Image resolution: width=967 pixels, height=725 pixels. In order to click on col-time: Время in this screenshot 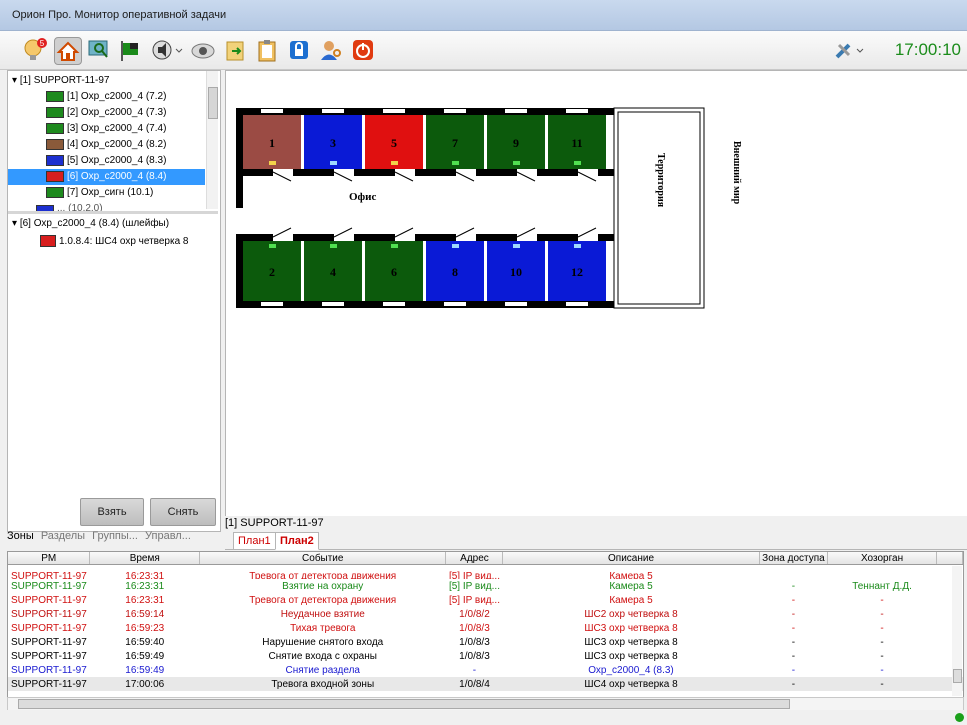, I will do `click(145, 558)`.